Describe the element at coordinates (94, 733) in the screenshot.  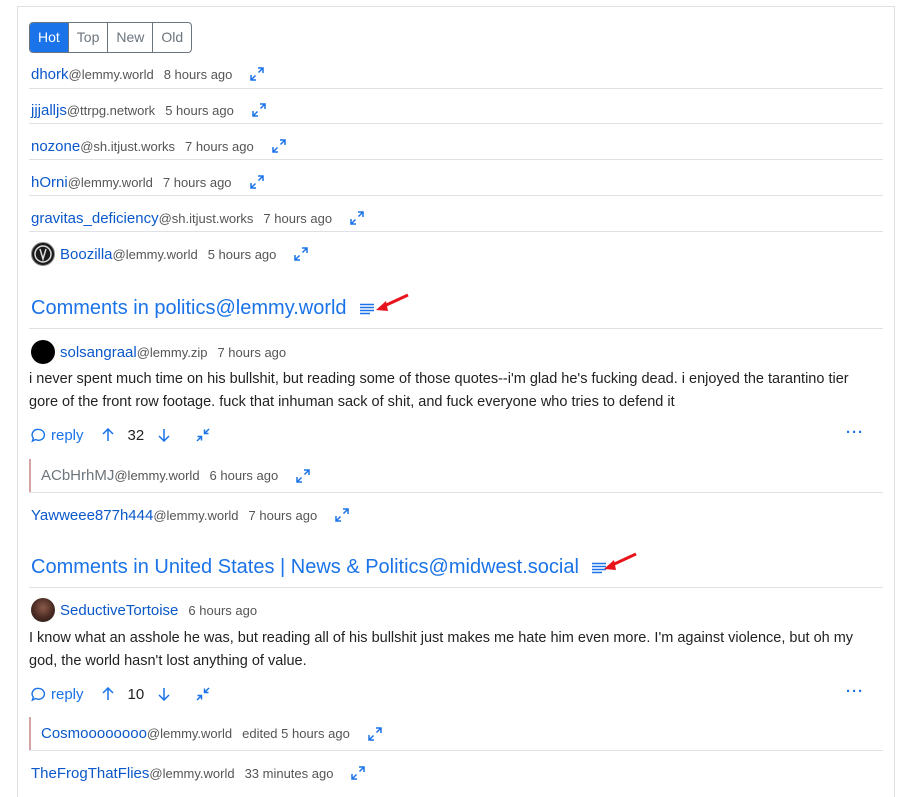
I see `username-link: Cosmoooooooo` at that location.